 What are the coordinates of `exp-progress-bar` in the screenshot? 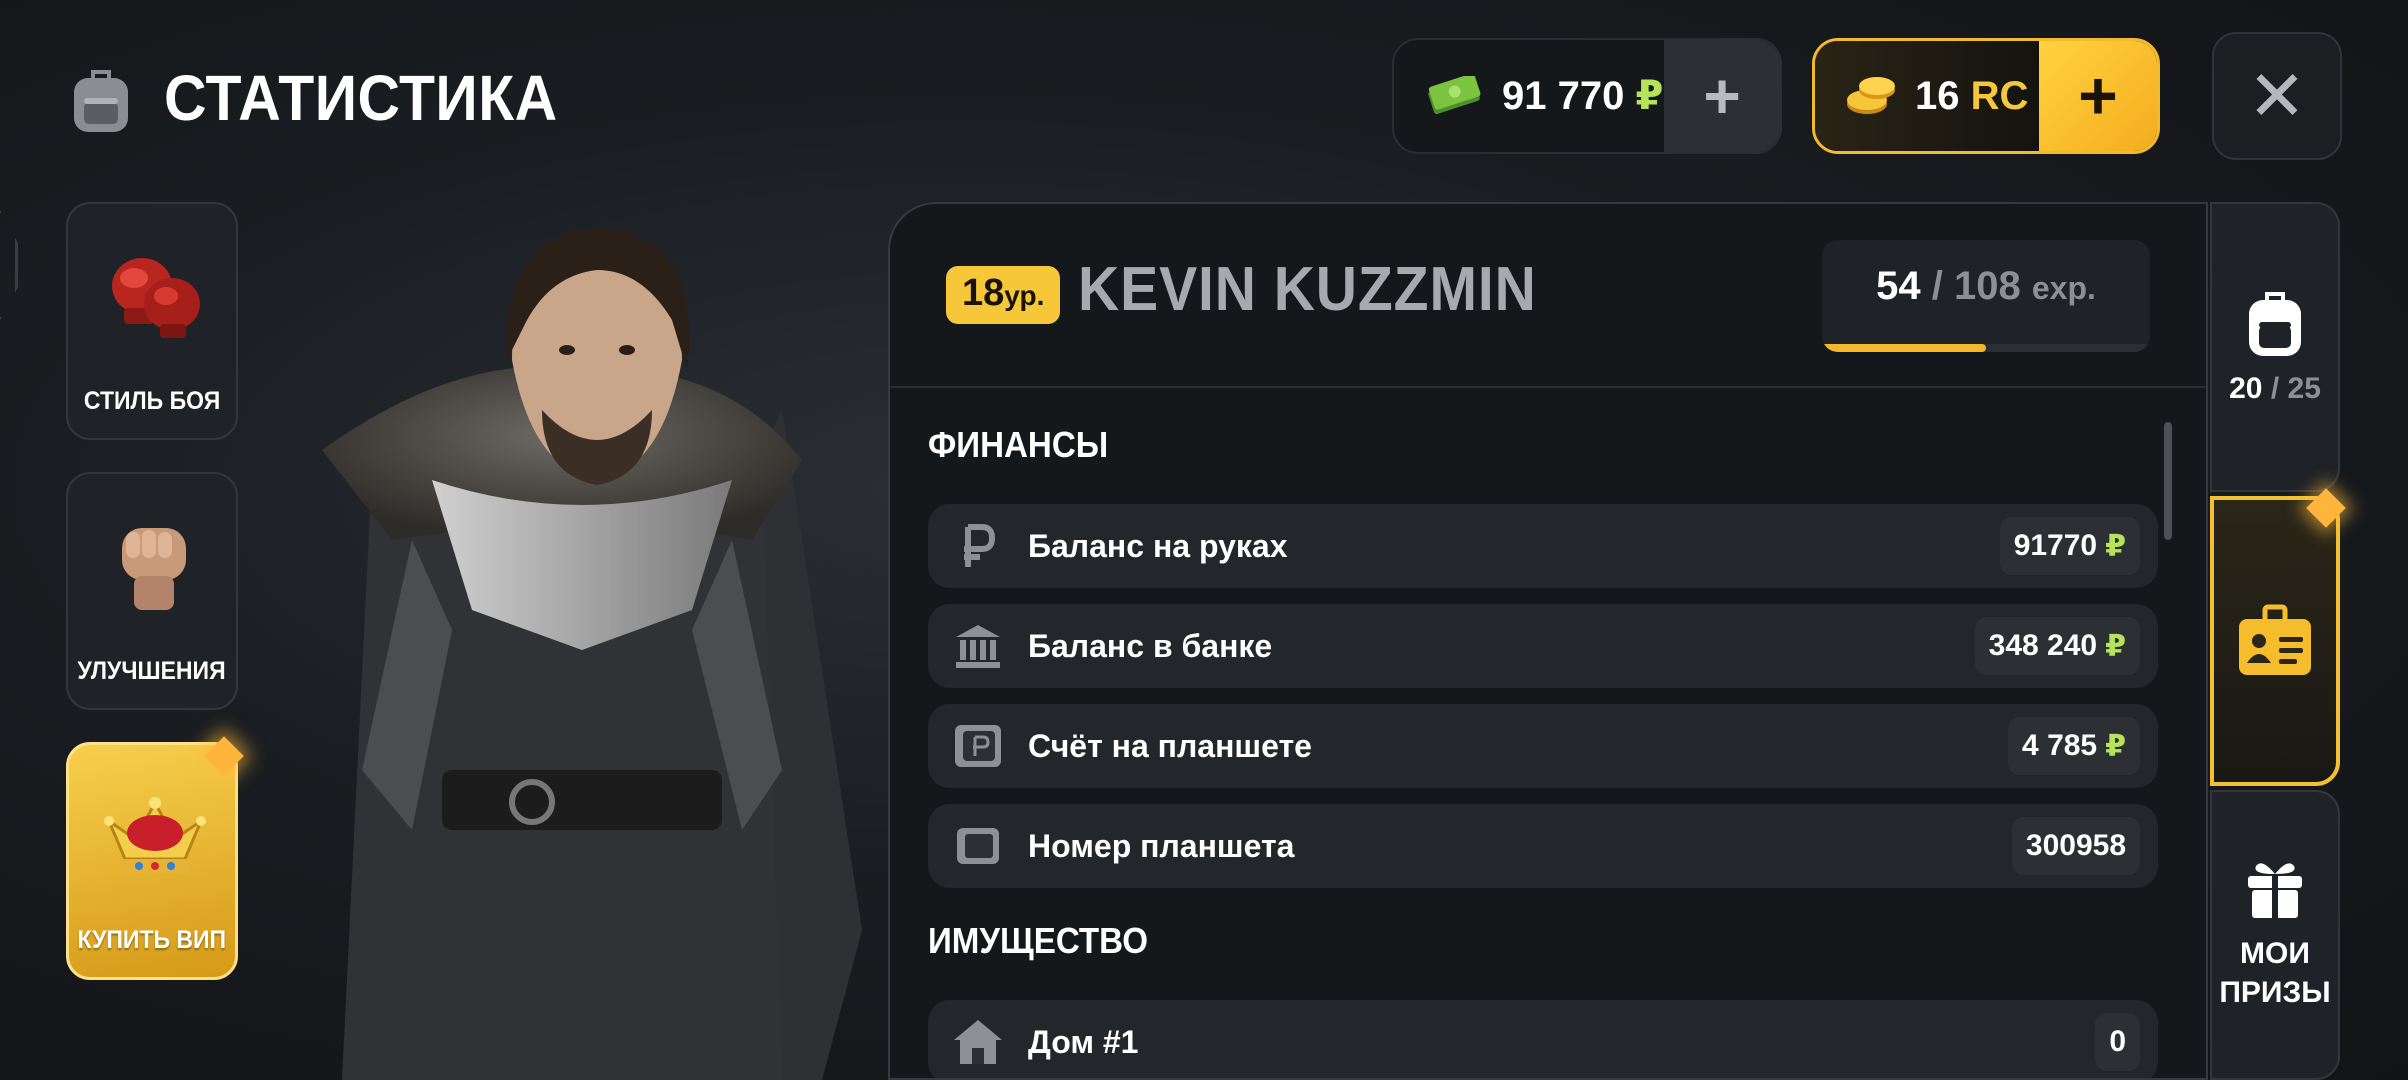 It's located at (1986, 348).